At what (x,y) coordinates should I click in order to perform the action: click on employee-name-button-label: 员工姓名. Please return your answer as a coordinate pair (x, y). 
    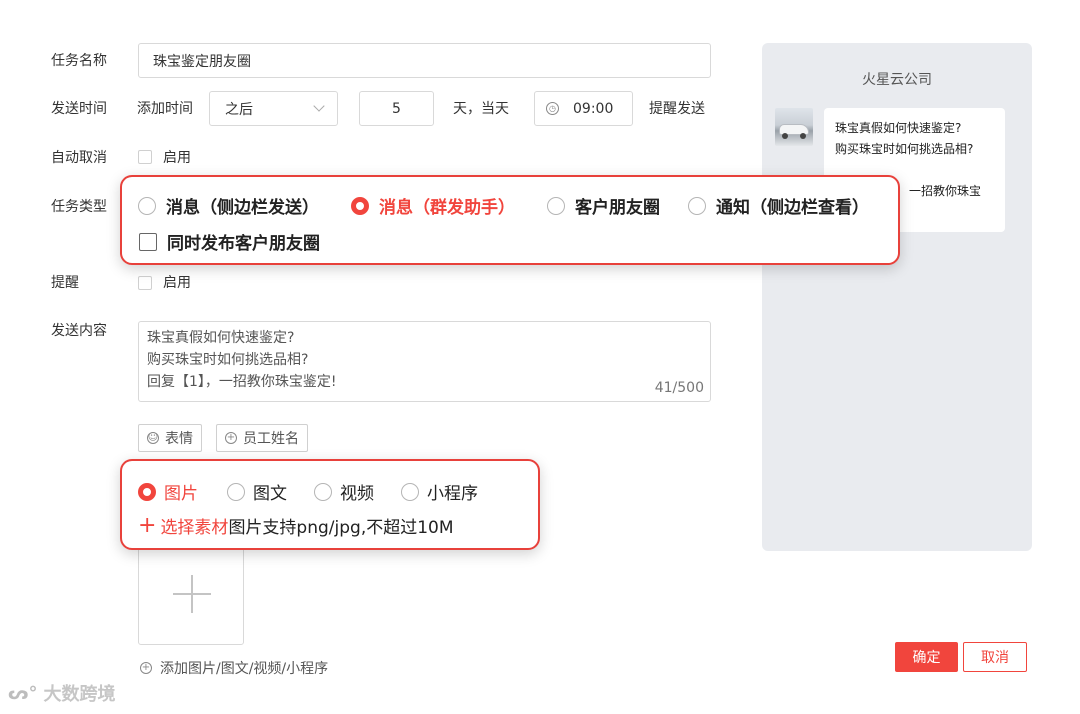
    Looking at the image, I should click on (271, 439).